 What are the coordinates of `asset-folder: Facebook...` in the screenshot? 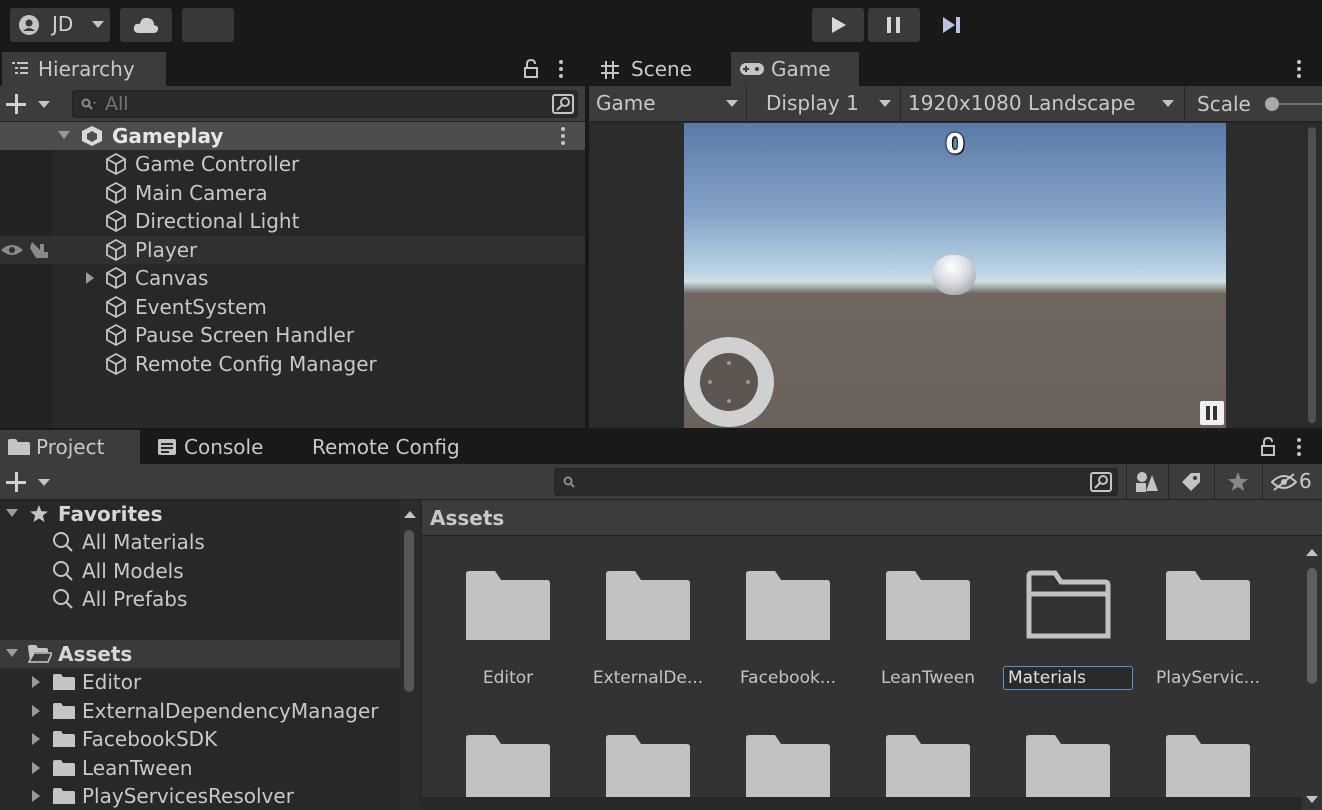 It's located at (788, 635).